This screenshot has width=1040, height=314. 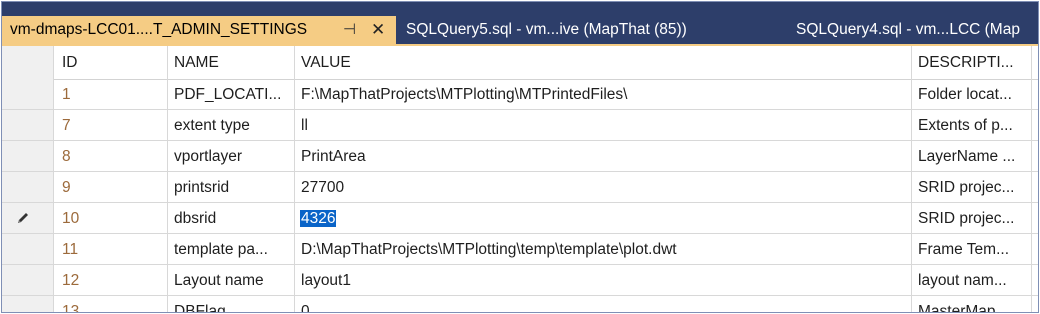 I want to click on tab-sqlquery5: SQLQuery5.sql - vm...ive (MapThat (85)), so click(x=596, y=30).